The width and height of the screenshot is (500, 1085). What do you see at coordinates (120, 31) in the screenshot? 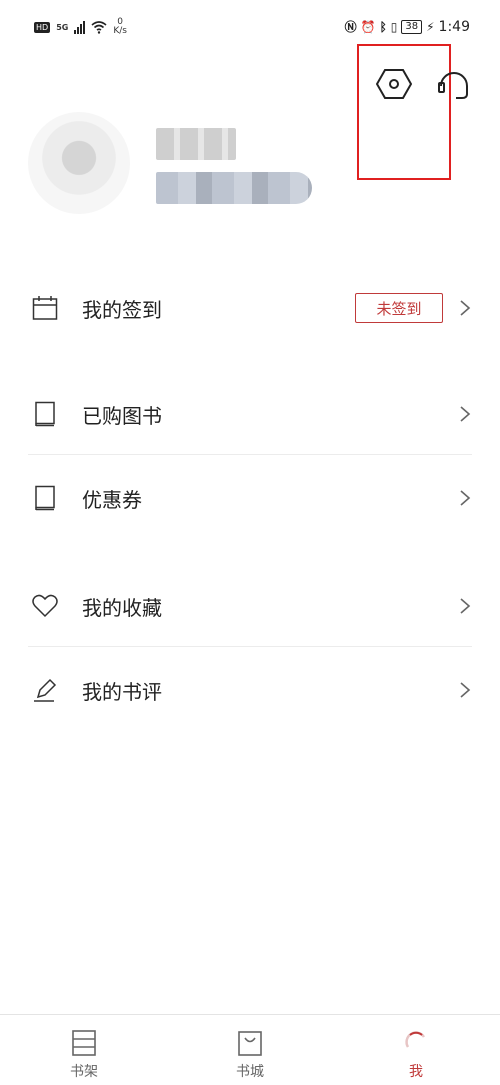
I see `net-speed-unit: K/s` at bounding box center [120, 31].